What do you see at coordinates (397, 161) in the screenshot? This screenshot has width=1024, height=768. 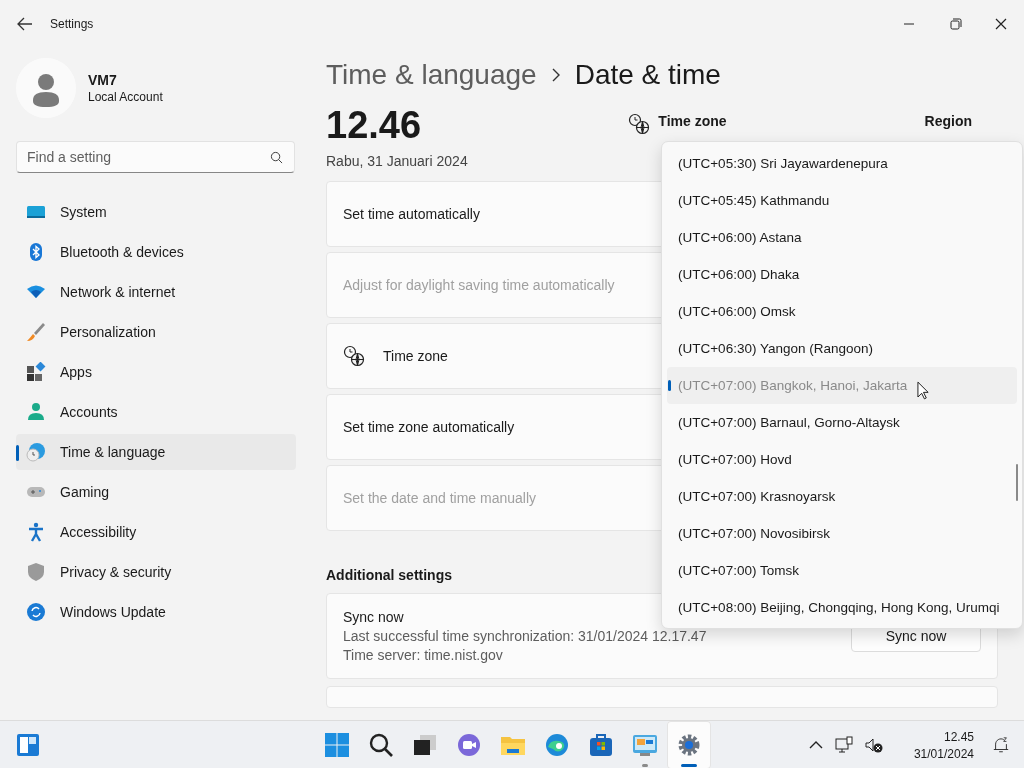 I see `current-date: Rabu, 31 Januari 2024` at bounding box center [397, 161].